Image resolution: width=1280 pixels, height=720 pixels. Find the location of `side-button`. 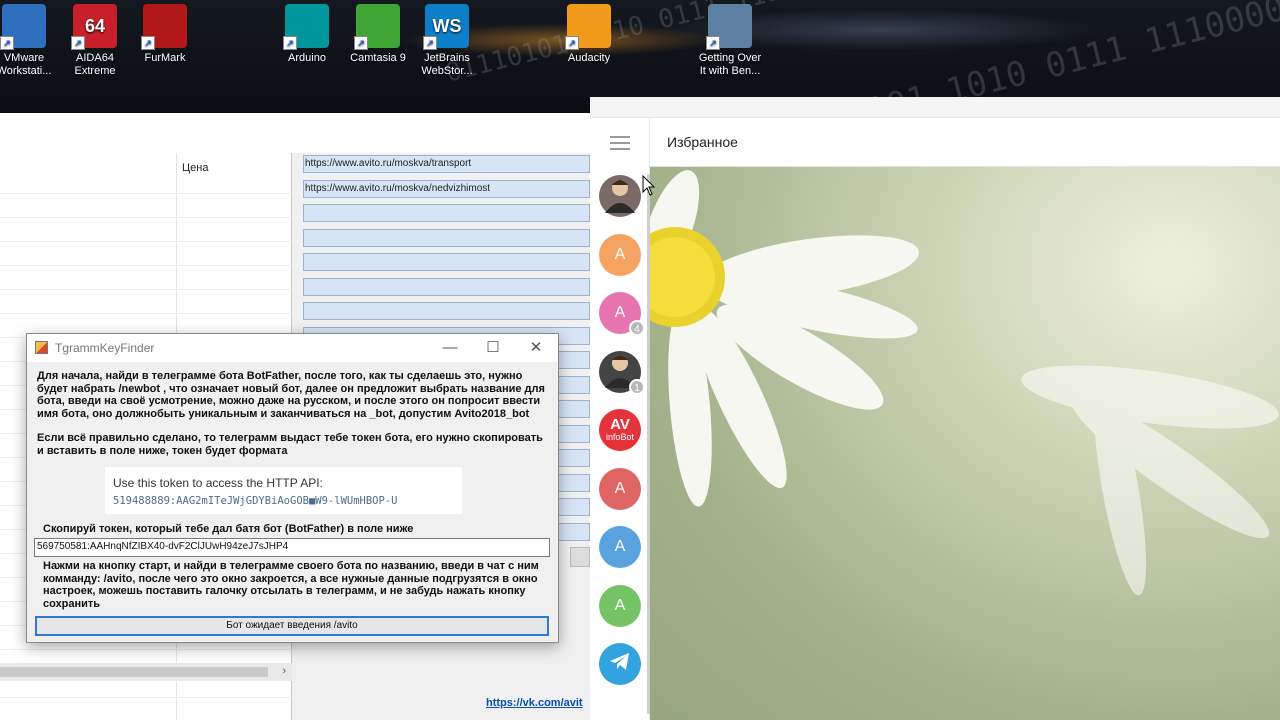

side-button is located at coordinates (580, 557).